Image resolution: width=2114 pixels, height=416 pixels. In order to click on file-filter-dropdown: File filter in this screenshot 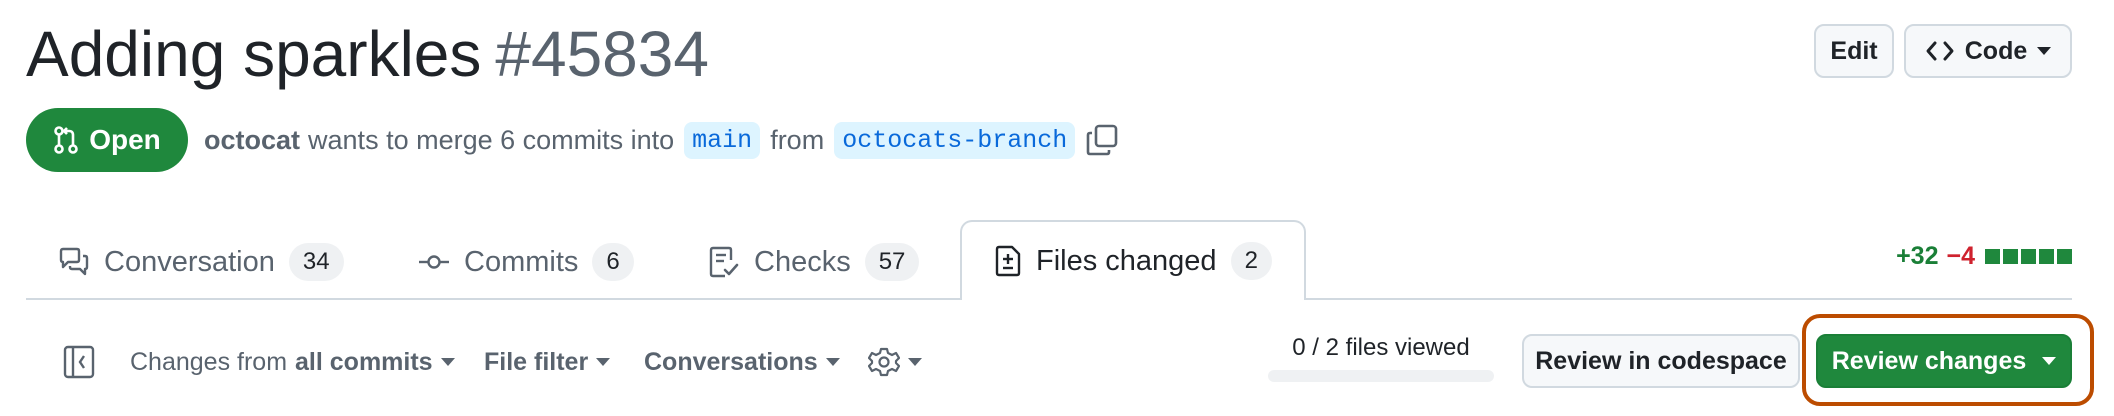, I will do `click(547, 362)`.